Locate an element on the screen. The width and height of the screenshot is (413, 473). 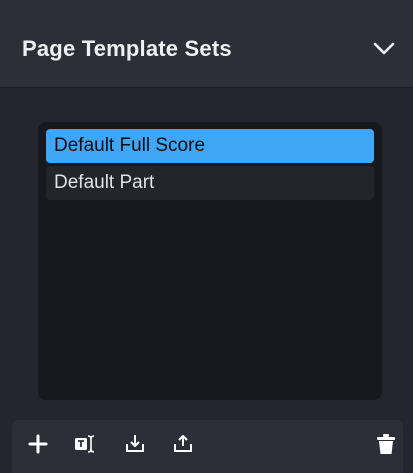
trash-icon is located at coordinates (386, 446).